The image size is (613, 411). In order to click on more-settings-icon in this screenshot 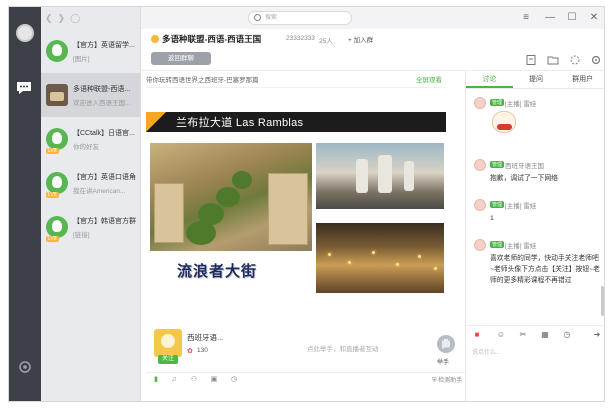, I will do `click(596, 60)`.